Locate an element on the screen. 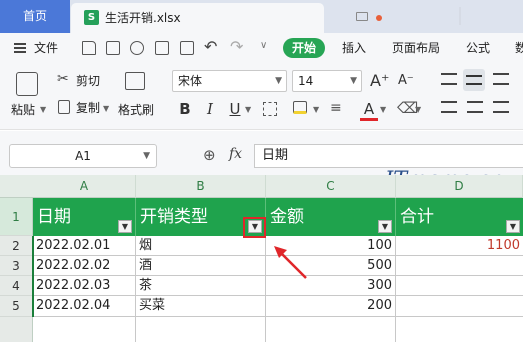 The image size is (523, 342). zoom-icon: ⊕ is located at coordinates (209, 155).